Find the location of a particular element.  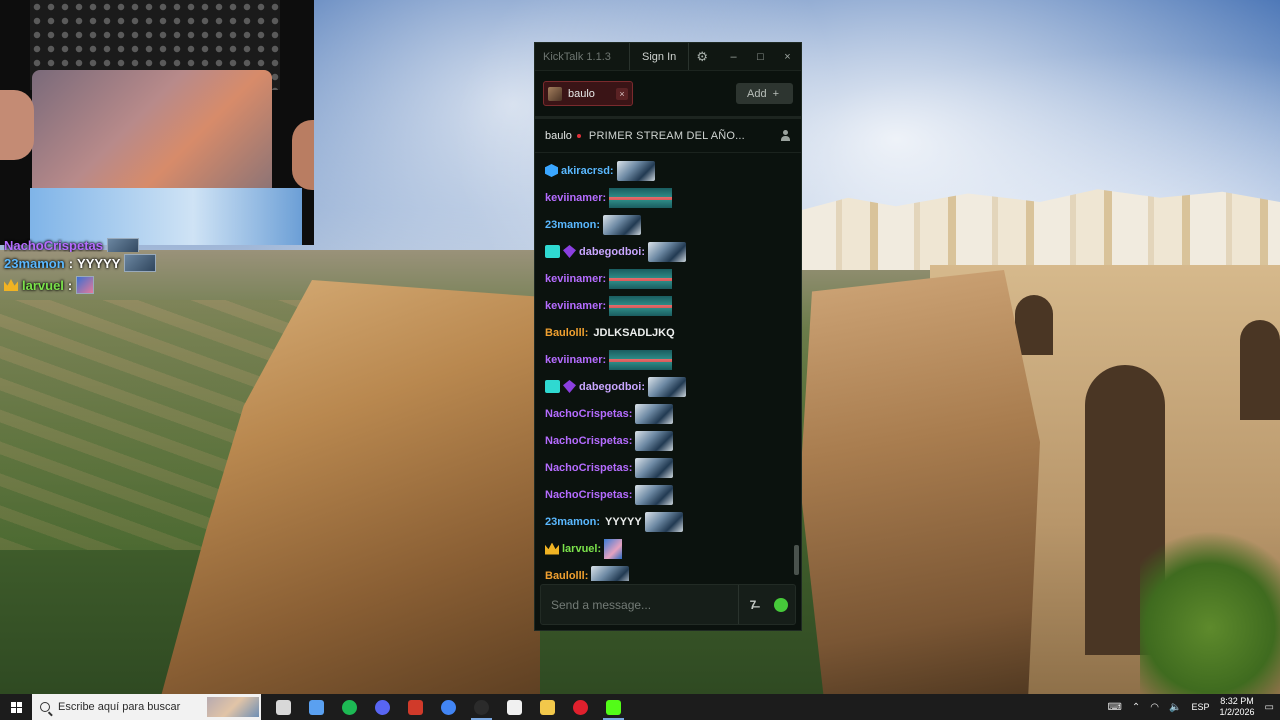

windows-icon is located at coordinates (16, 707).